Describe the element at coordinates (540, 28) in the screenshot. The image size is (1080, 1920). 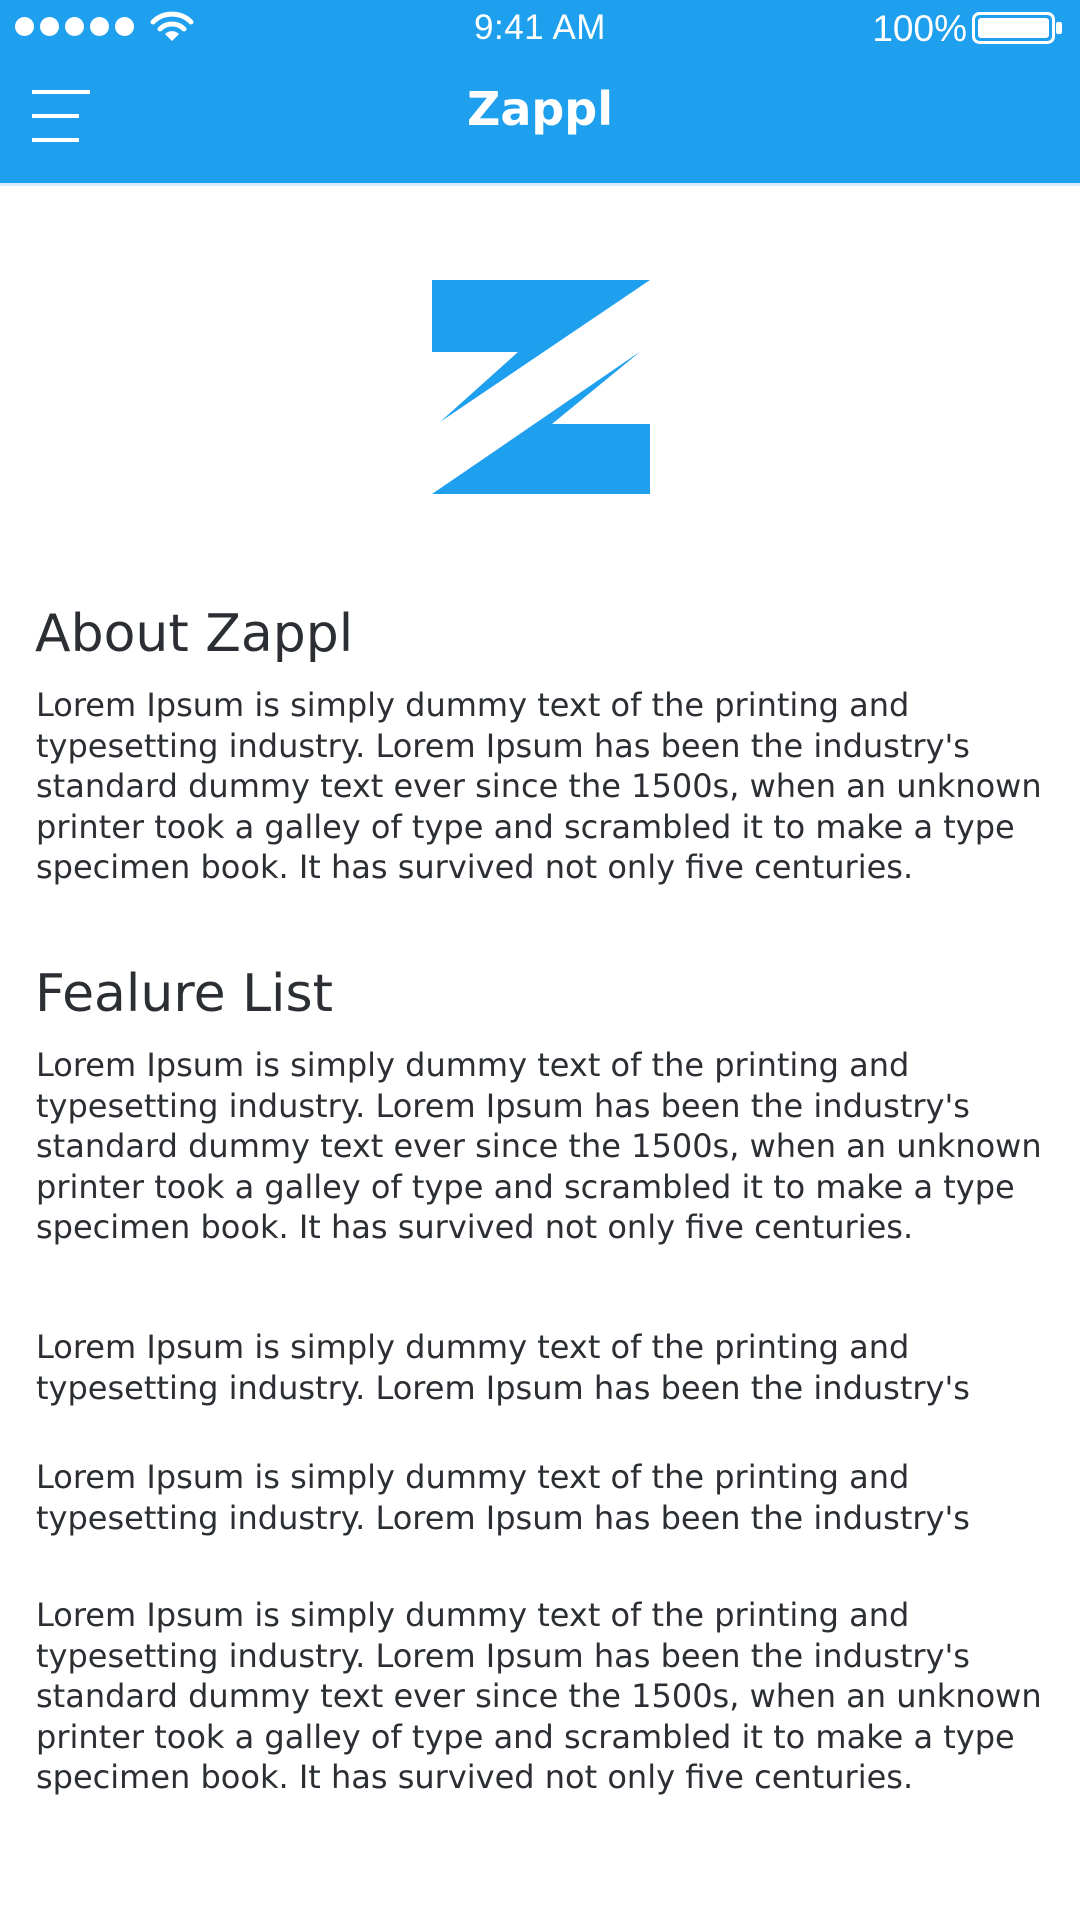
I see `status-bar: 9:41 AM 100%` at that location.